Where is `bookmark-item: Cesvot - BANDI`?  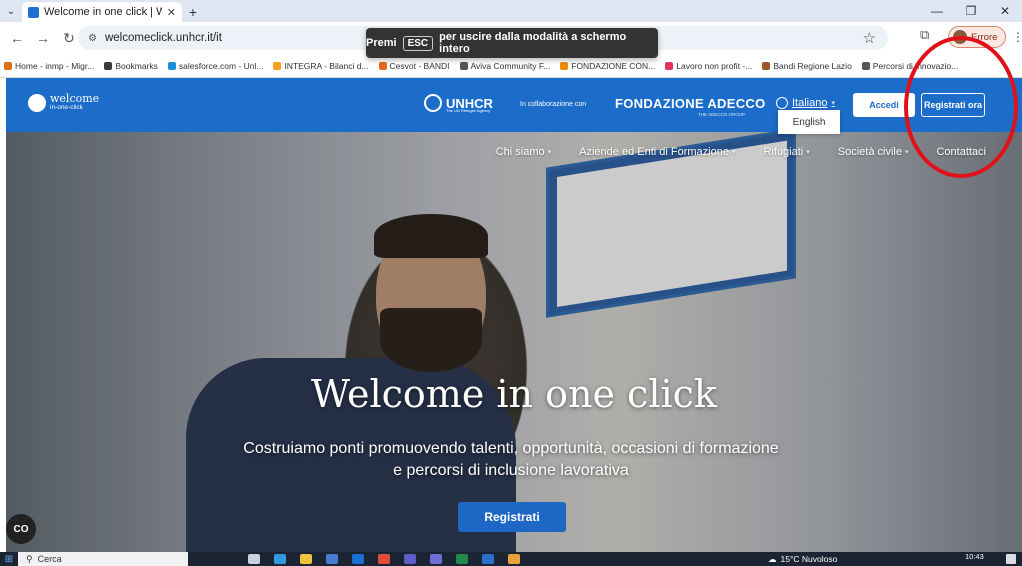 bookmark-item: Cesvot - BANDI is located at coordinates (414, 65).